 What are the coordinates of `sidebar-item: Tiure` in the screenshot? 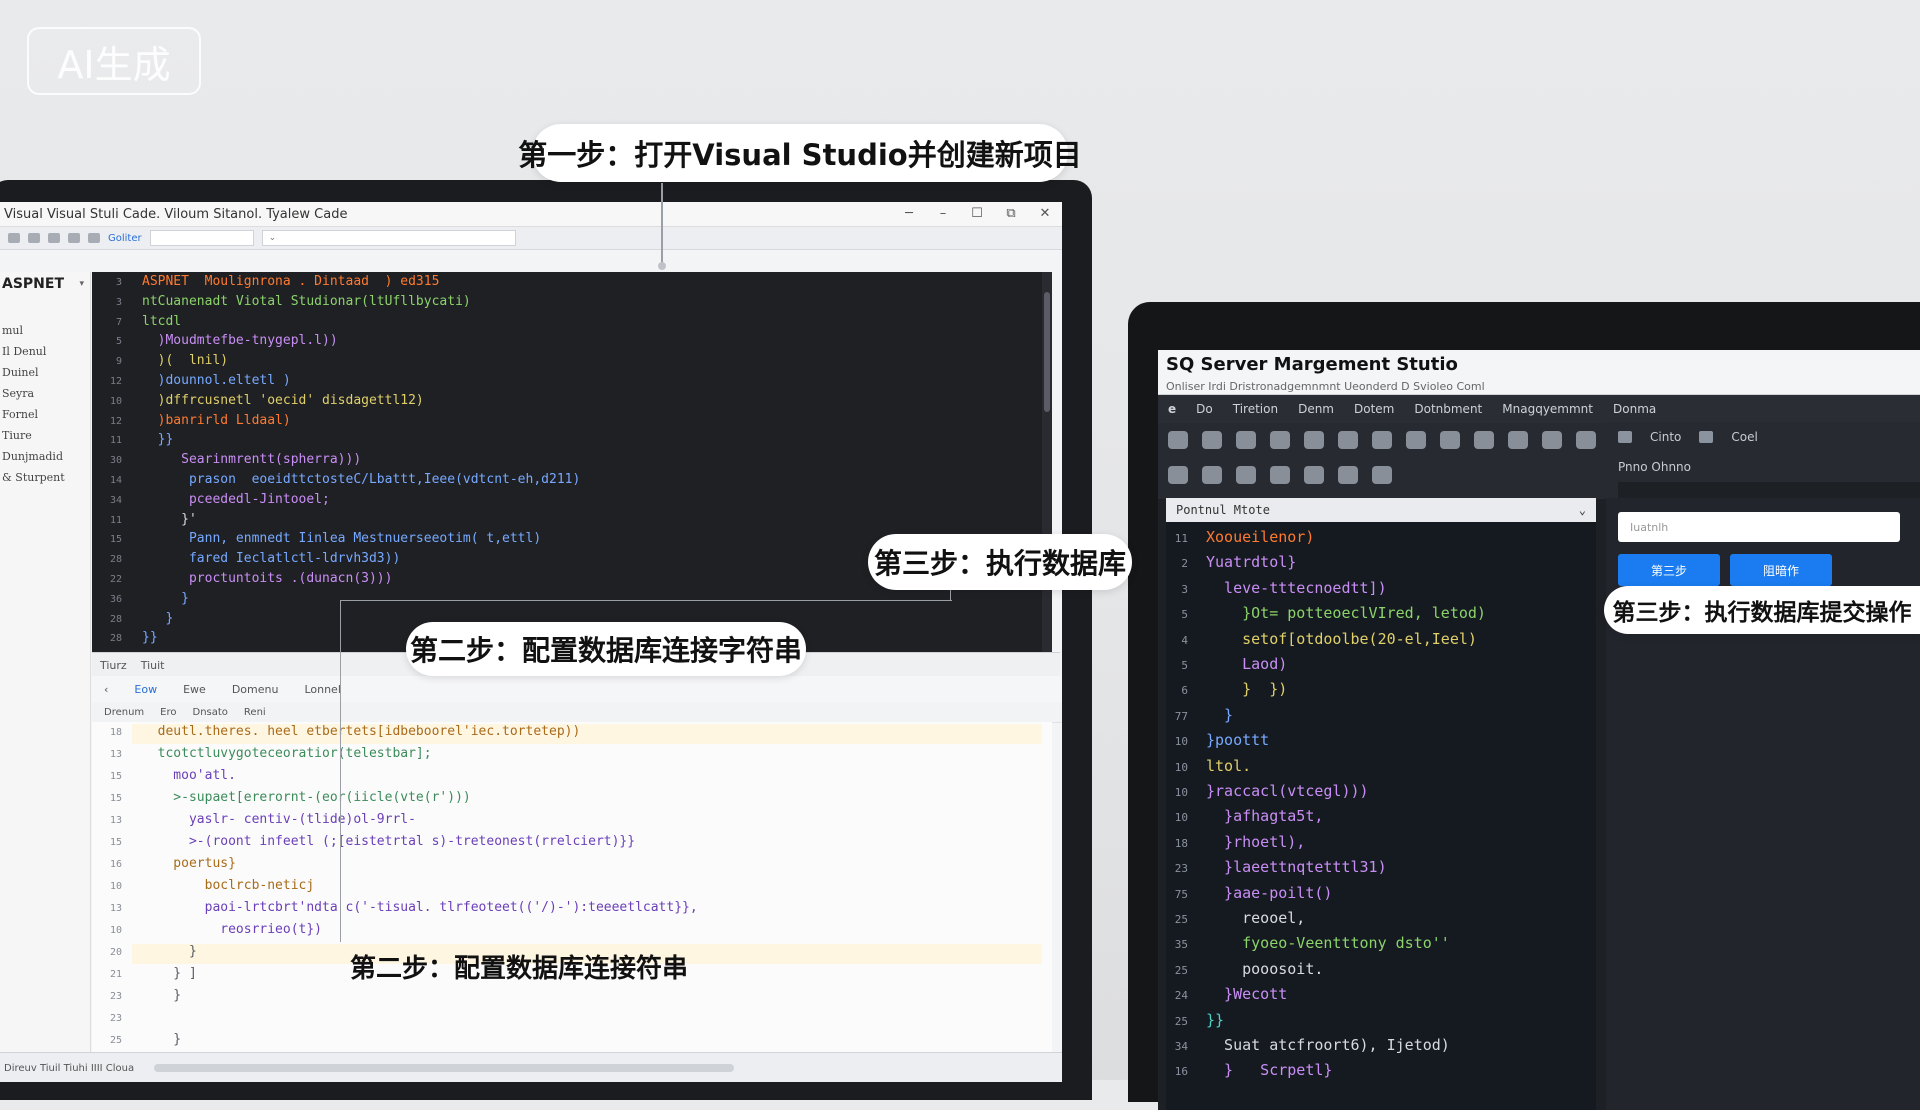 It's located at (45, 435).